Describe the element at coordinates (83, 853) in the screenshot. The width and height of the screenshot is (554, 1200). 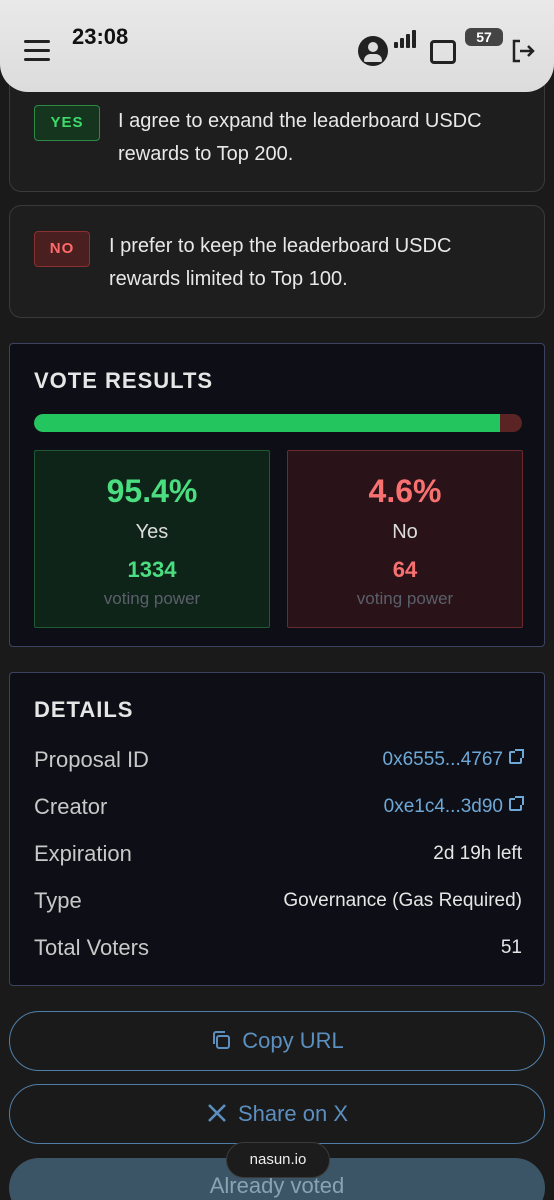
I see `detail-key: Expiration` at that location.